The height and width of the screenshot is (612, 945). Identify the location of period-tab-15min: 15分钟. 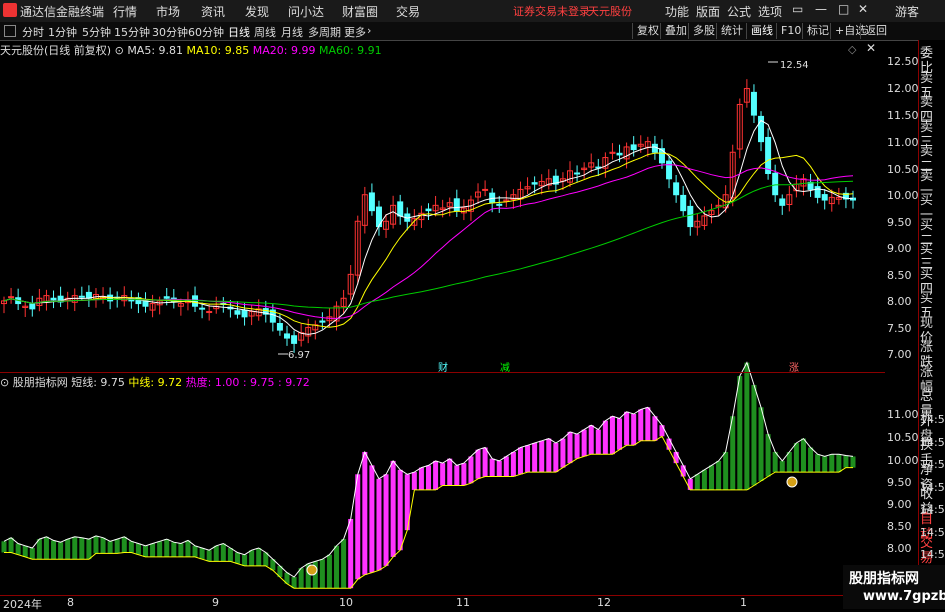
(132, 32).